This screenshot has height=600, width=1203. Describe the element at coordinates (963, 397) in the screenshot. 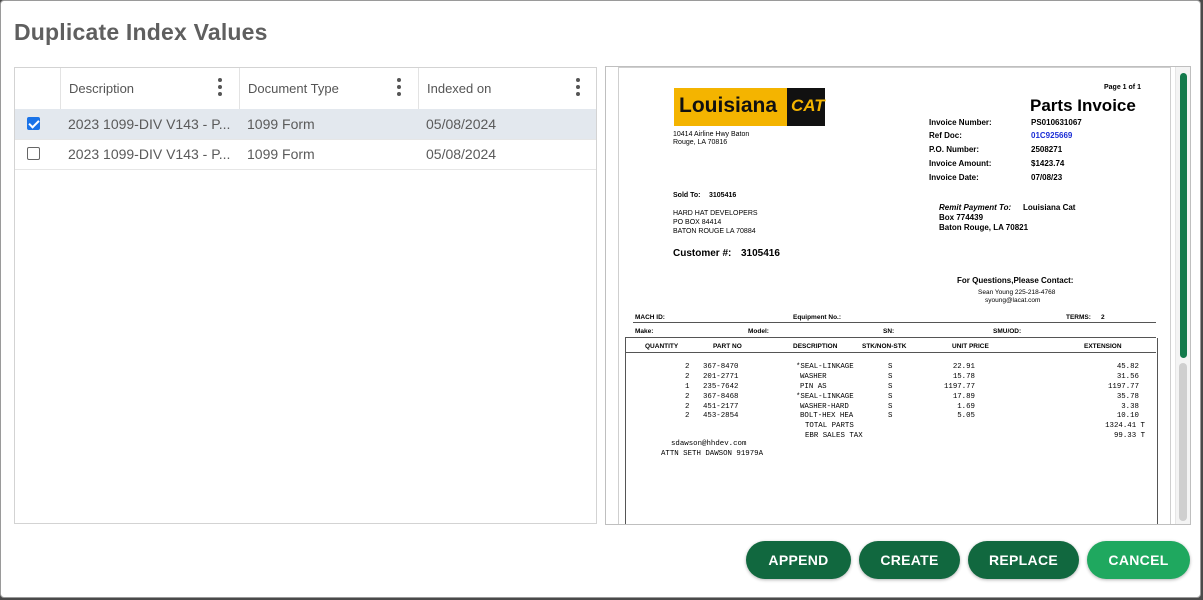

I see `item-unit: 17.89` at that location.